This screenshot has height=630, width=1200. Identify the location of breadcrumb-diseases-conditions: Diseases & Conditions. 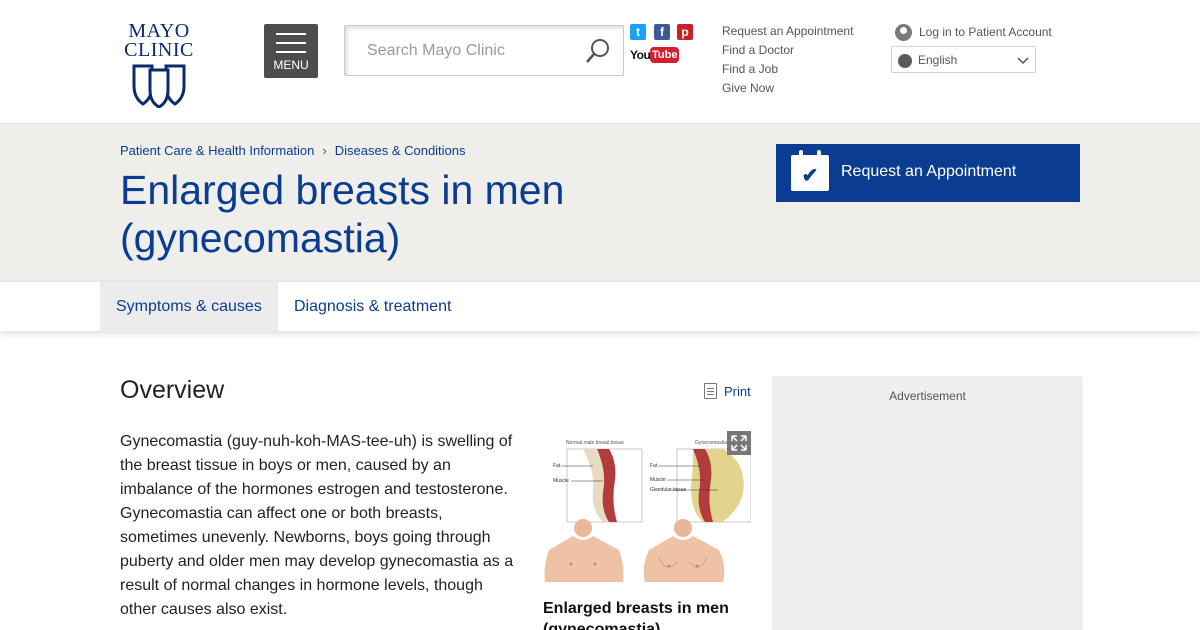
(400, 150).